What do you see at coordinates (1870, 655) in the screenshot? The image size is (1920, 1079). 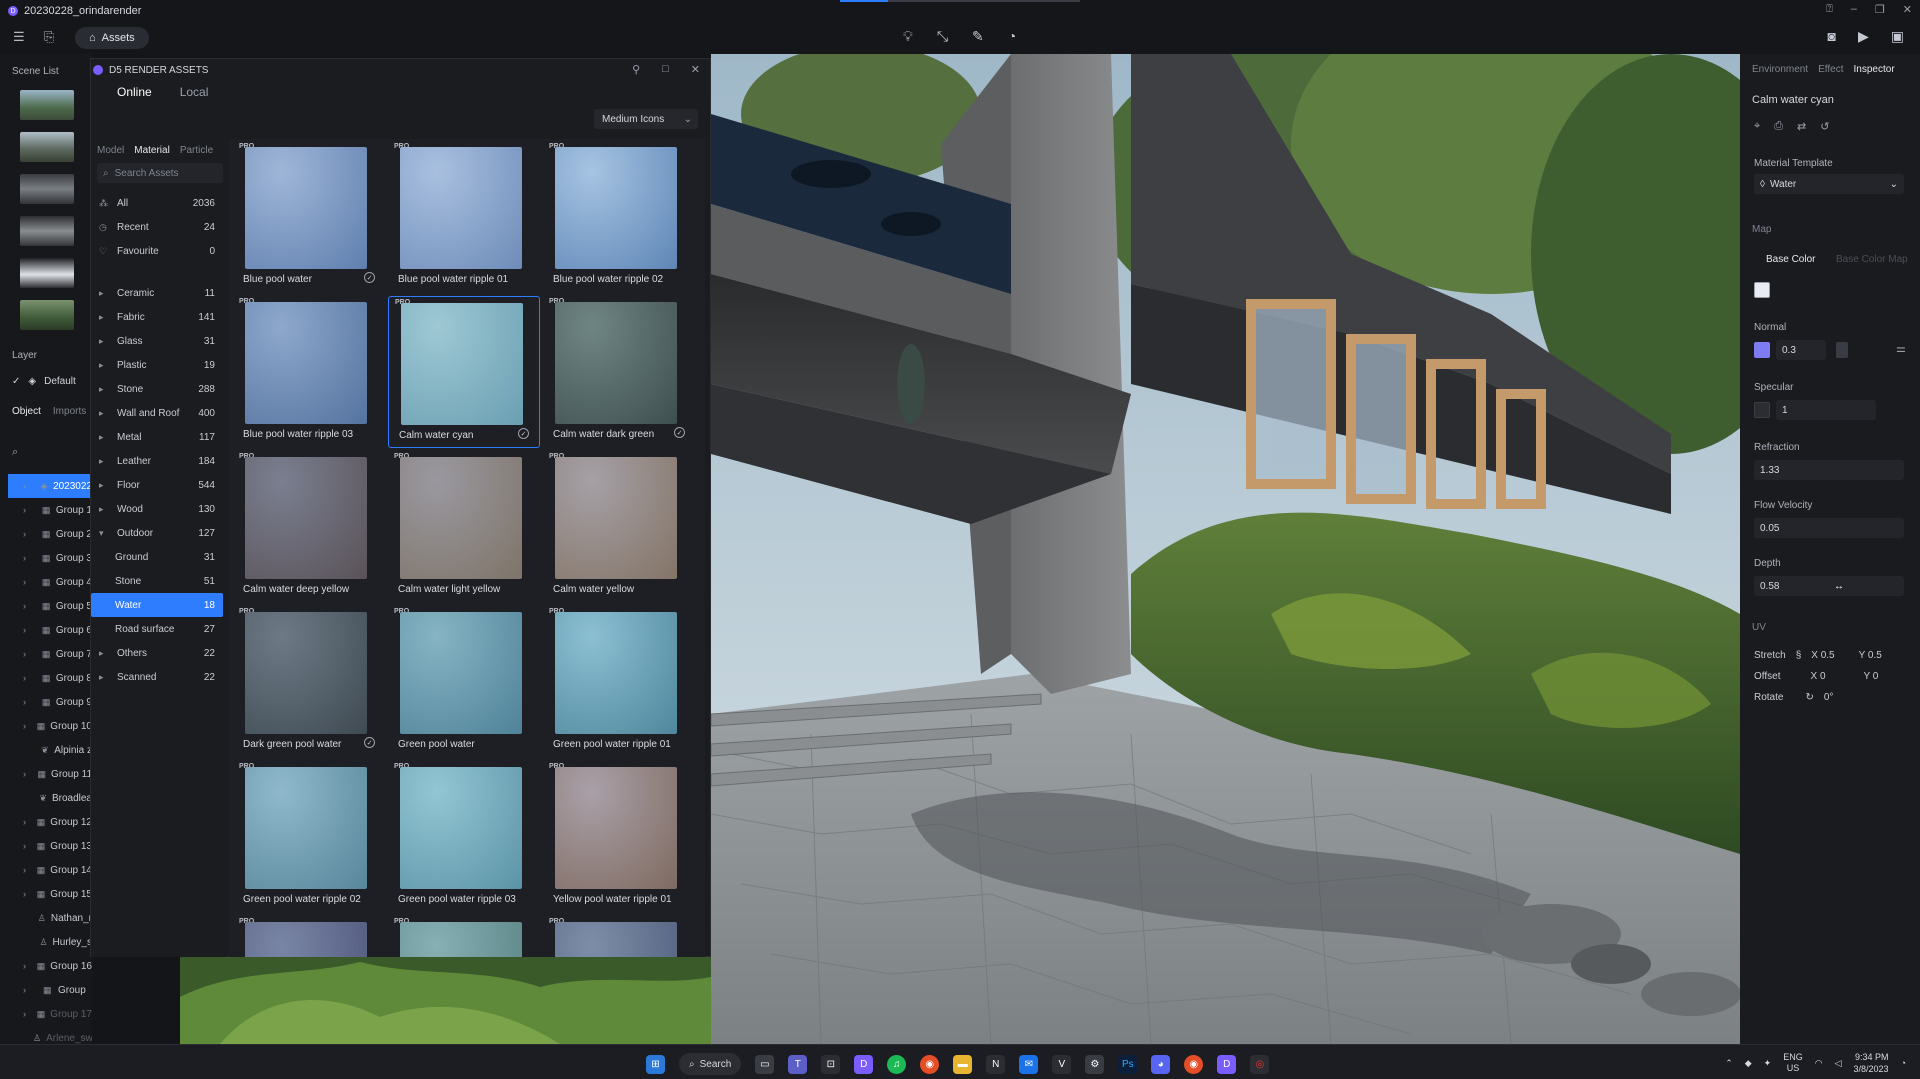 I see `stretch-y-field: Y 0.5` at bounding box center [1870, 655].